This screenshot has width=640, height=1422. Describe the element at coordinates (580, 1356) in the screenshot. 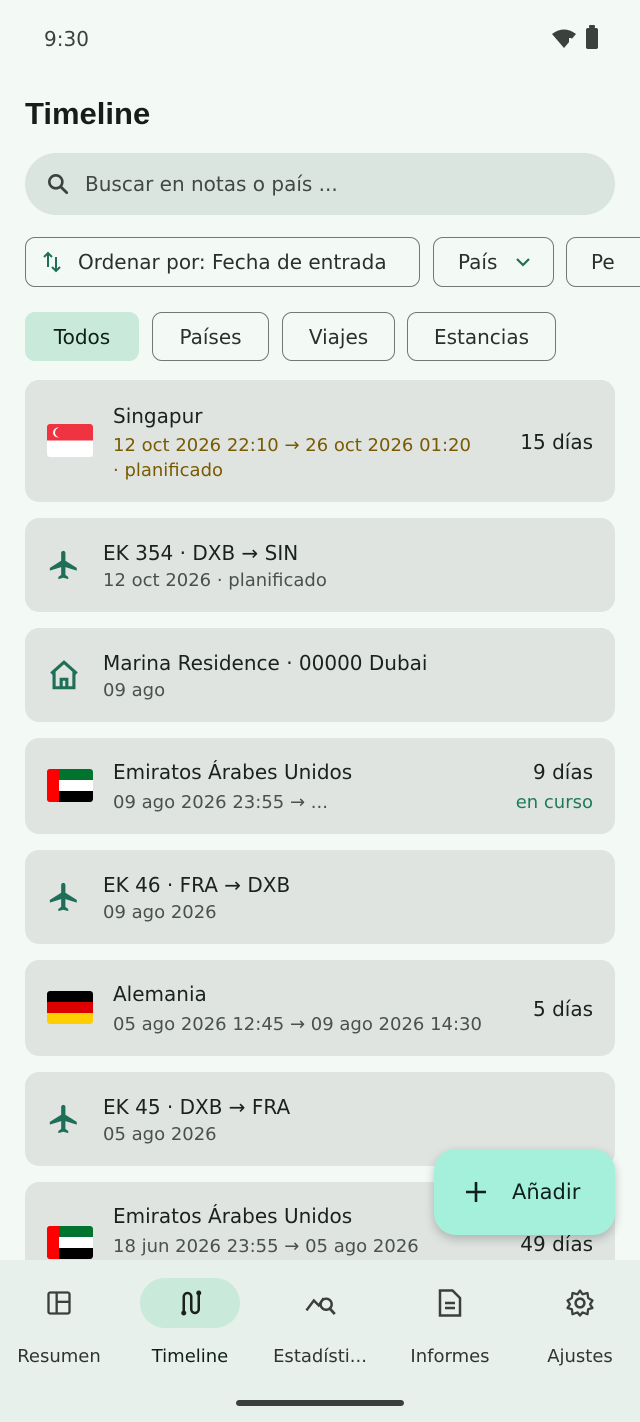

I see `nav-label: Ajustes` at that location.